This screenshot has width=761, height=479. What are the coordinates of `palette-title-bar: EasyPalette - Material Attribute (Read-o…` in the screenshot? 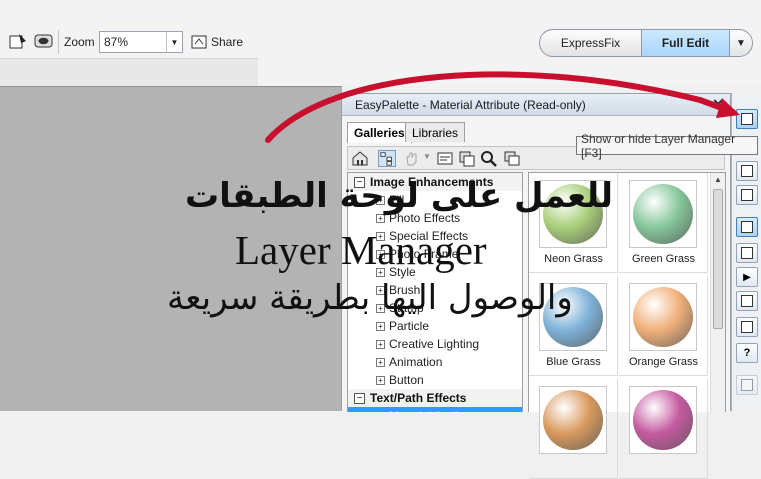 It's located at (536, 105).